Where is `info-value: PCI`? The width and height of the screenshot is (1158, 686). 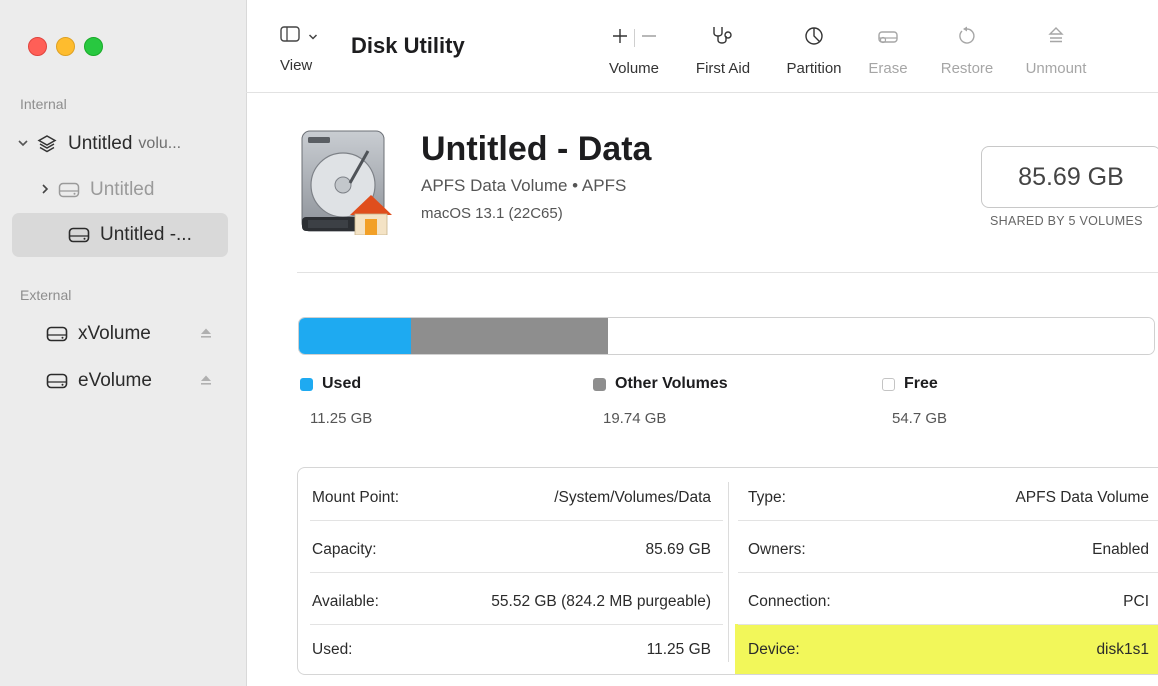 info-value: PCI is located at coordinates (1136, 601).